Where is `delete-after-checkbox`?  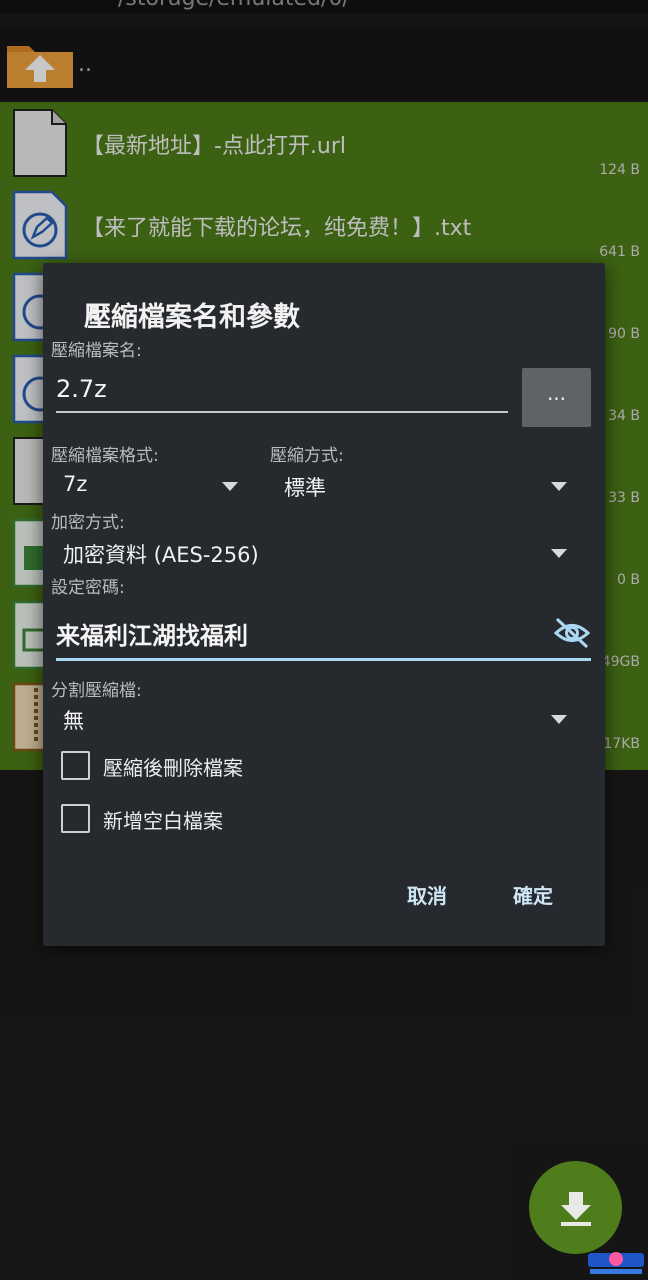
delete-after-checkbox is located at coordinates (75, 765).